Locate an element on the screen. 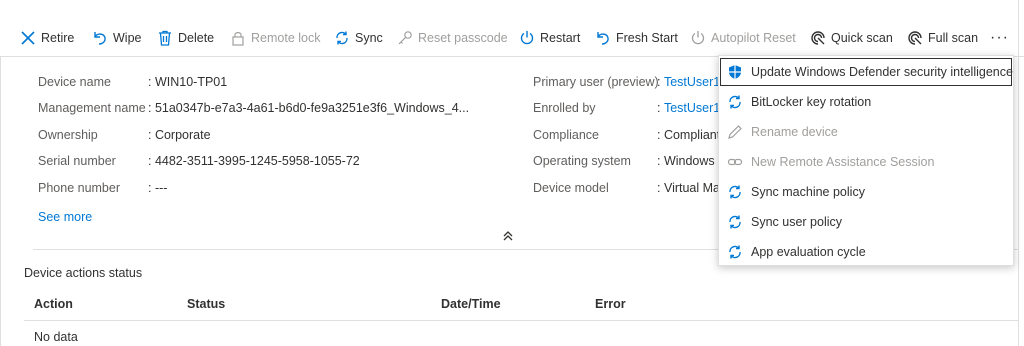  menu-item-remote-assistance: New Remote Assistance Session is located at coordinates (866, 162).